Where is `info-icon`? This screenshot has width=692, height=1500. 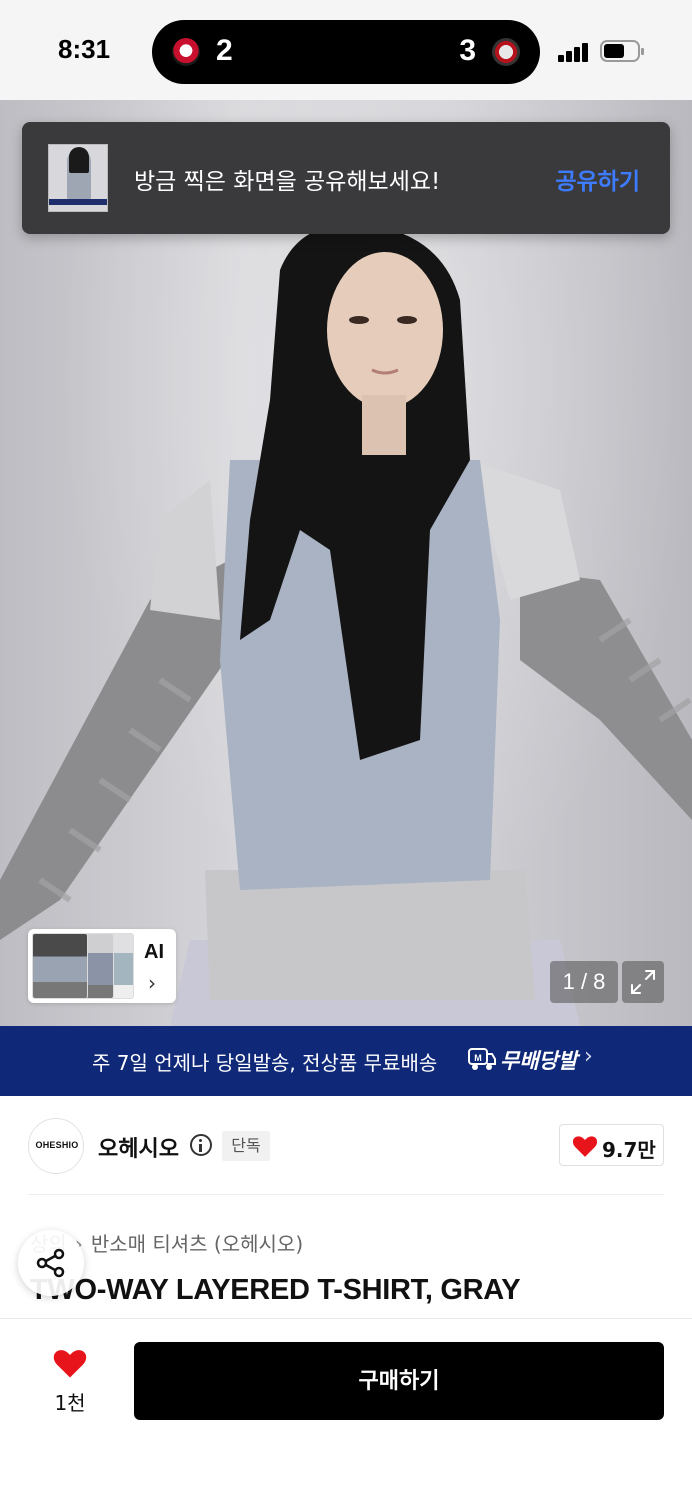
info-icon is located at coordinates (201, 1145).